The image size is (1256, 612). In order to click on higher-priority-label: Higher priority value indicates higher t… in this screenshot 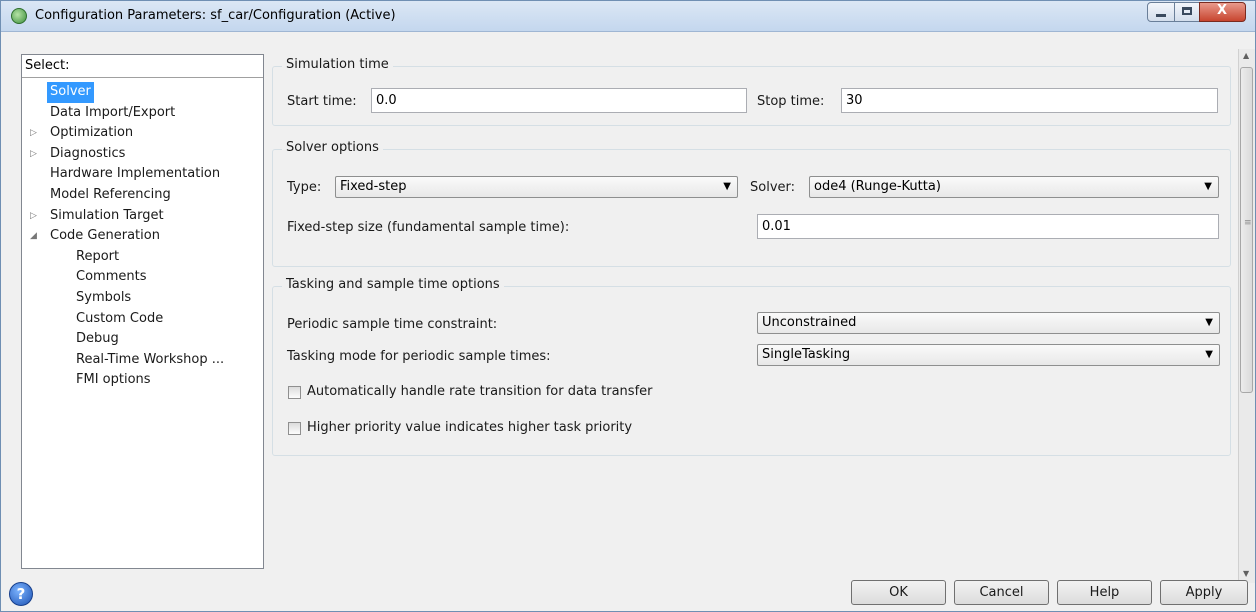, I will do `click(469, 427)`.